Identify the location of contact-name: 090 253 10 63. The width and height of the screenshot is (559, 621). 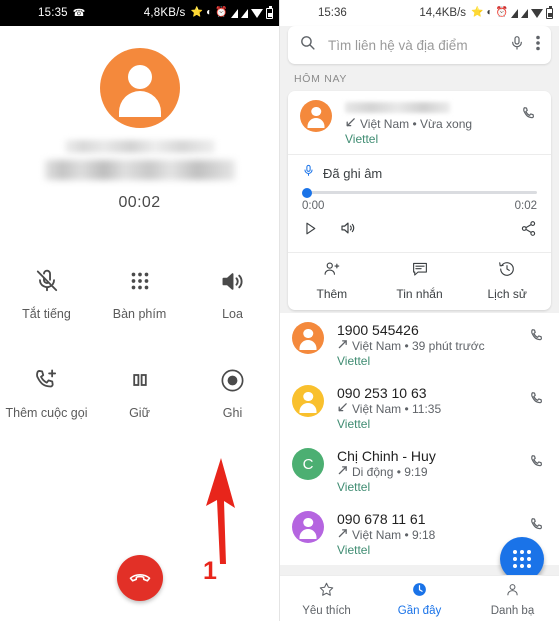
(382, 393).